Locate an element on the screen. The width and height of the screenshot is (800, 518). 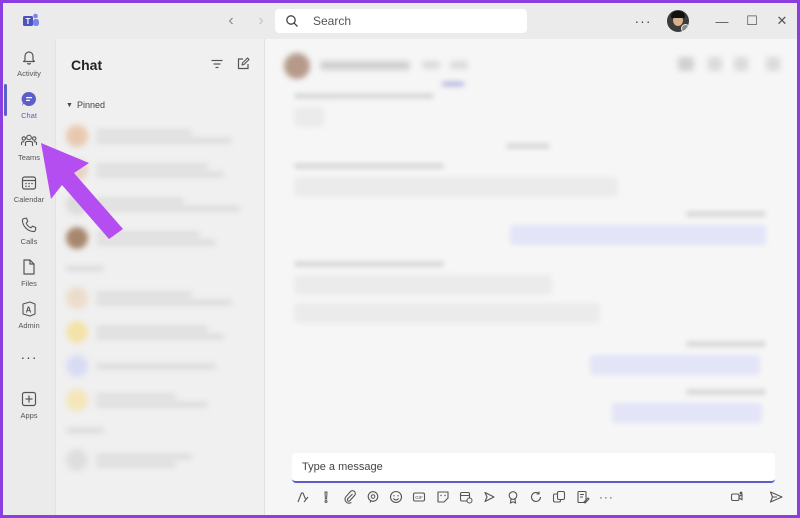
pinned-section-header: ▼ Pinned is located at coordinates (85, 105).